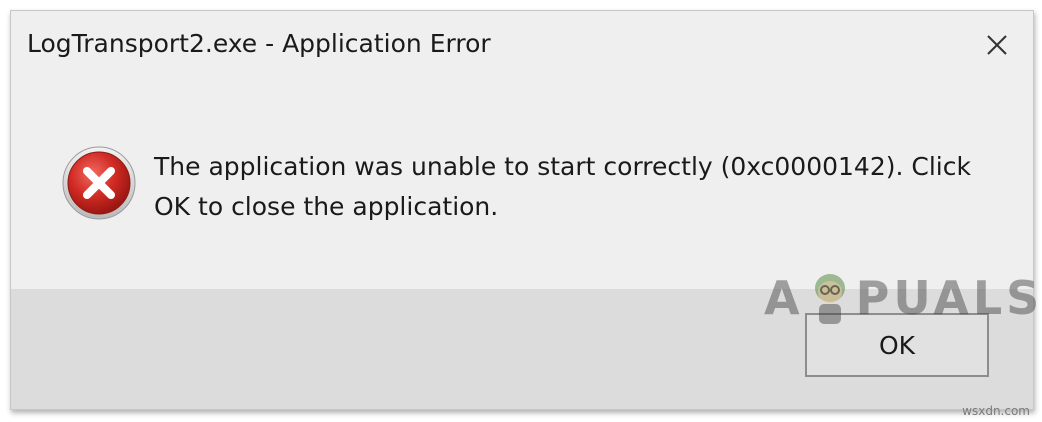 The height and width of the screenshot is (422, 1042). Describe the element at coordinates (897, 345) in the screenshot. I see `ok-button: OK` at that location.